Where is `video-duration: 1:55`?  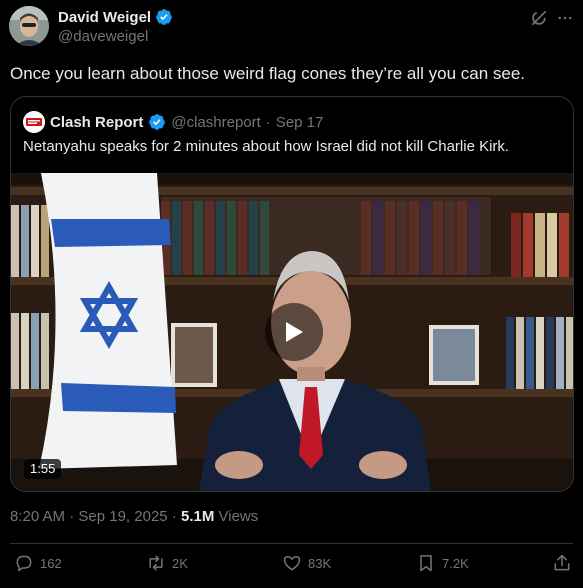 video-duration: 1:55 is located at coordinates (43, 469).